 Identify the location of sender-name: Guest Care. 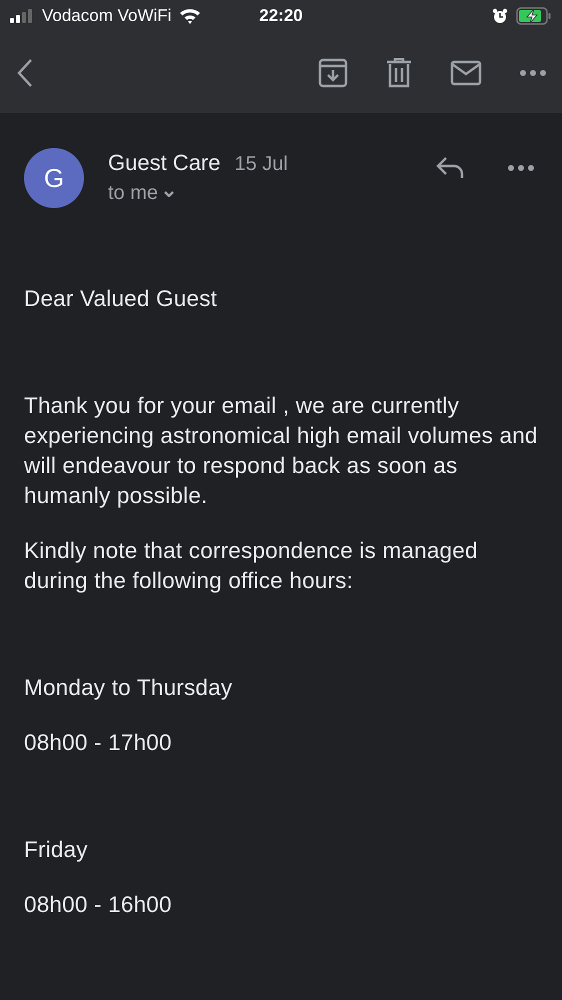
(164, 163).